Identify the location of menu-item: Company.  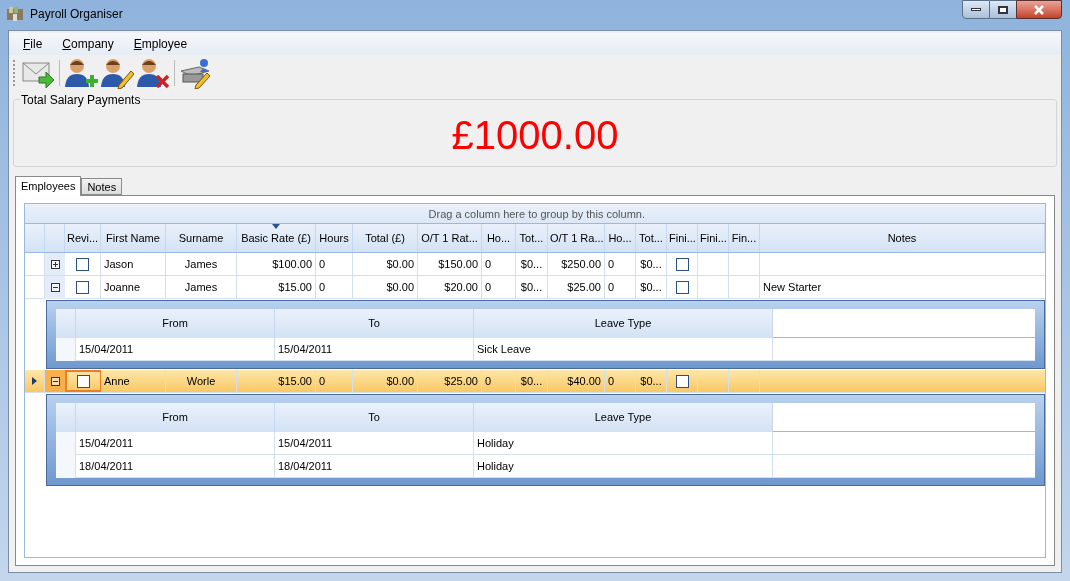
(88, 44).